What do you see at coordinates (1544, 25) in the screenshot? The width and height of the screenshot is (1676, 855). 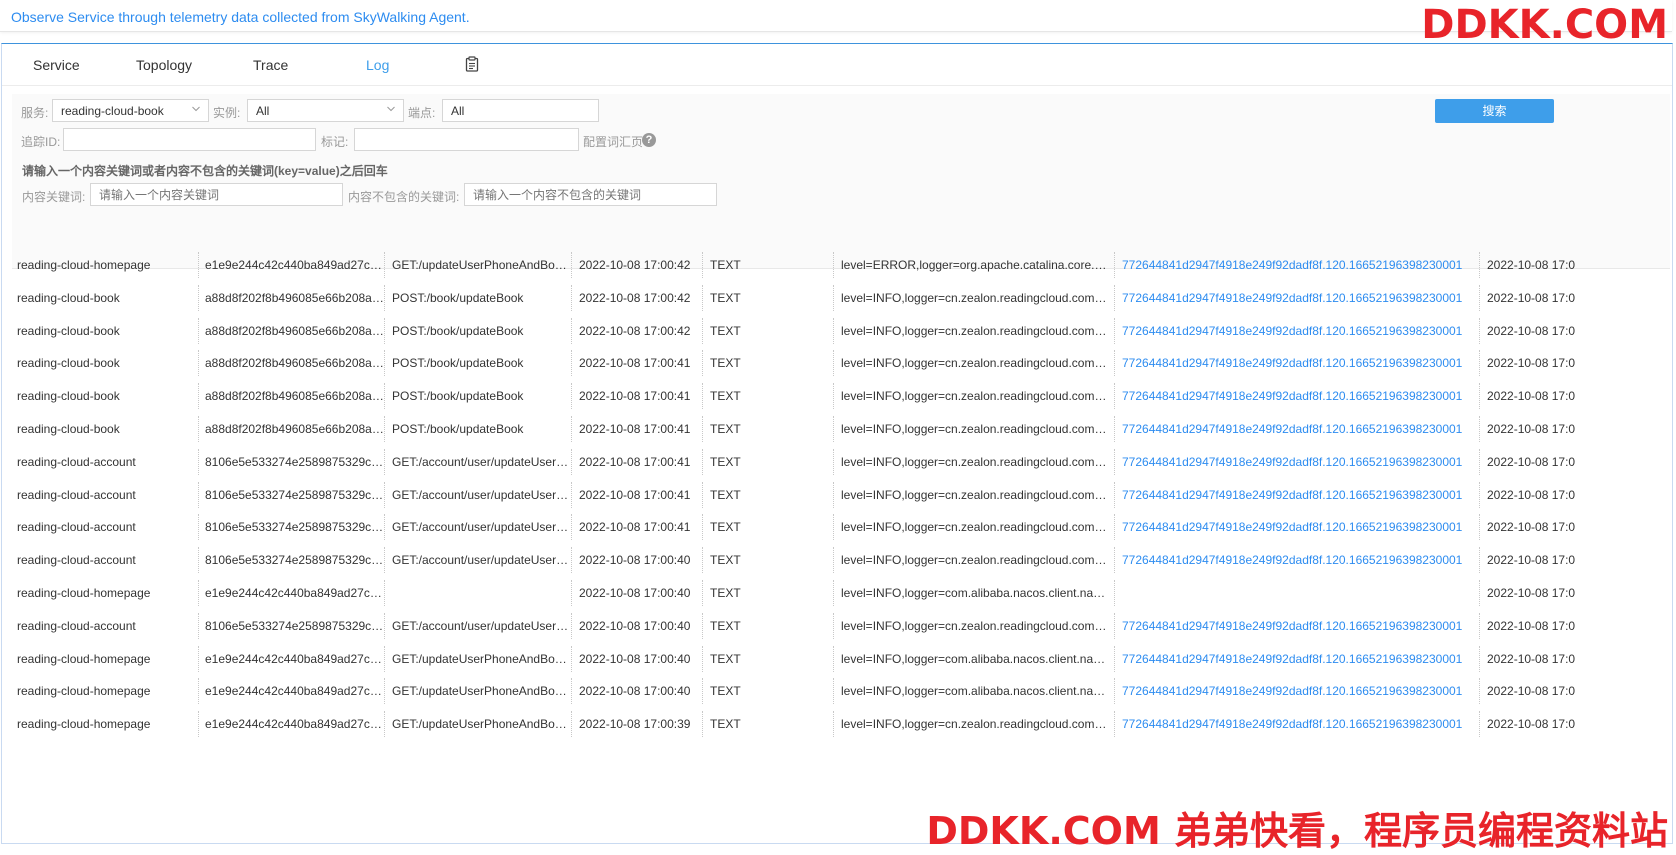 I see `watermark-top: DDKK.COM` at bounding box center [1544, 25].